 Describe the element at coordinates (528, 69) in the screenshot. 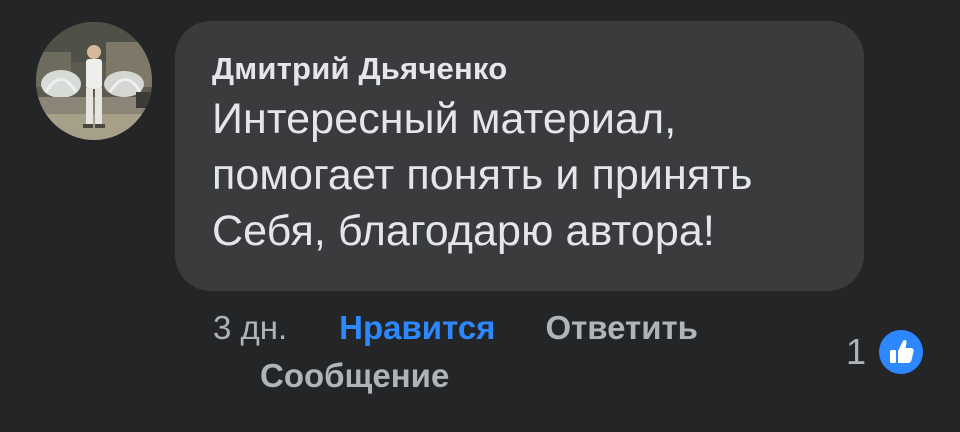

I see `comment-author: Дмитрий Дьяченко` at that location.